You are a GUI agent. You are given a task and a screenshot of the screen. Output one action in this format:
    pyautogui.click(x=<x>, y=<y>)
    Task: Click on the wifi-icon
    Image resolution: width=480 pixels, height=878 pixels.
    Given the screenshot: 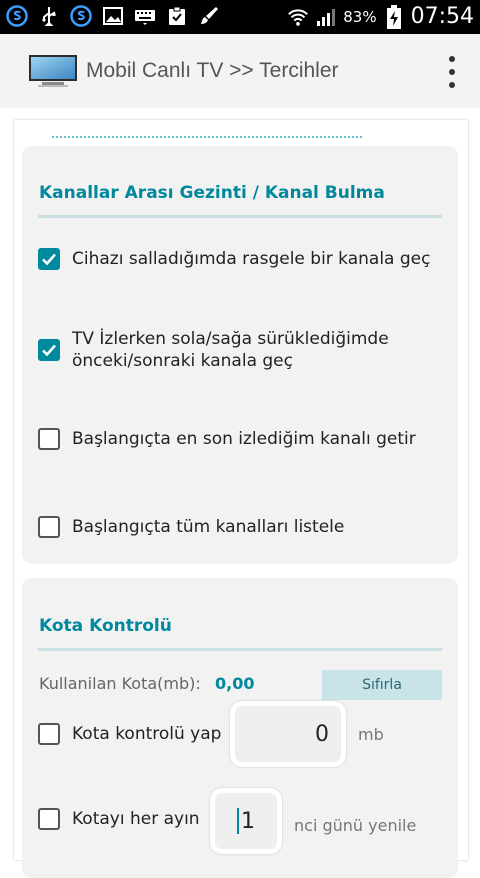 What is the action you would take?
    pyautogui.click(x=298, y=17)
    